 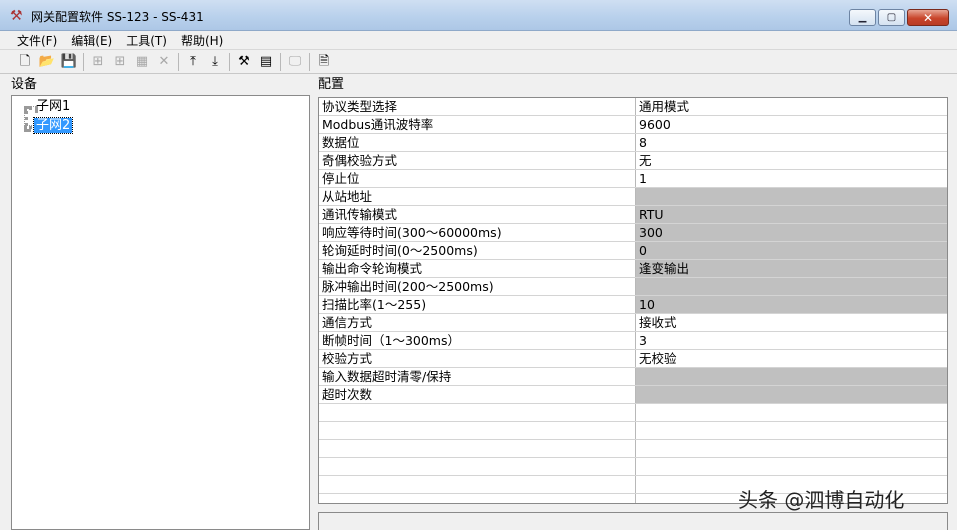 I want to click on table-row: 协议类型选择 通用模式, so click(x=633, y=107).